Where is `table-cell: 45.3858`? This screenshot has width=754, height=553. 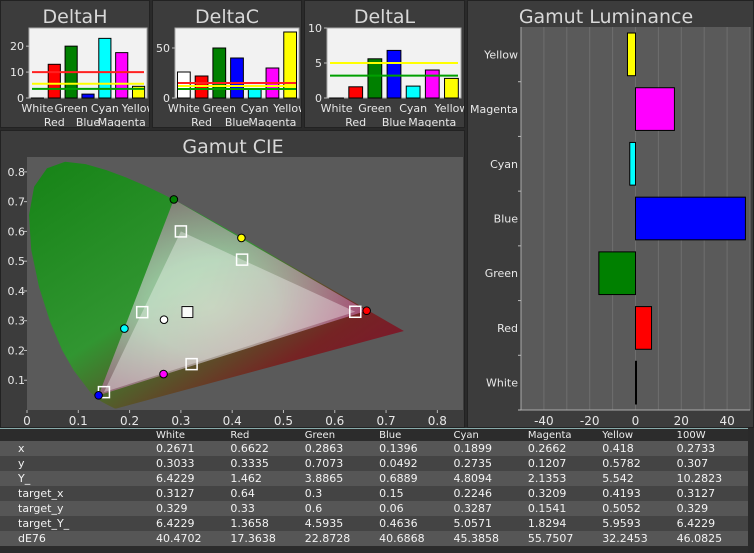 table-cell: 45.3858 is located at coordinates (488, 538).